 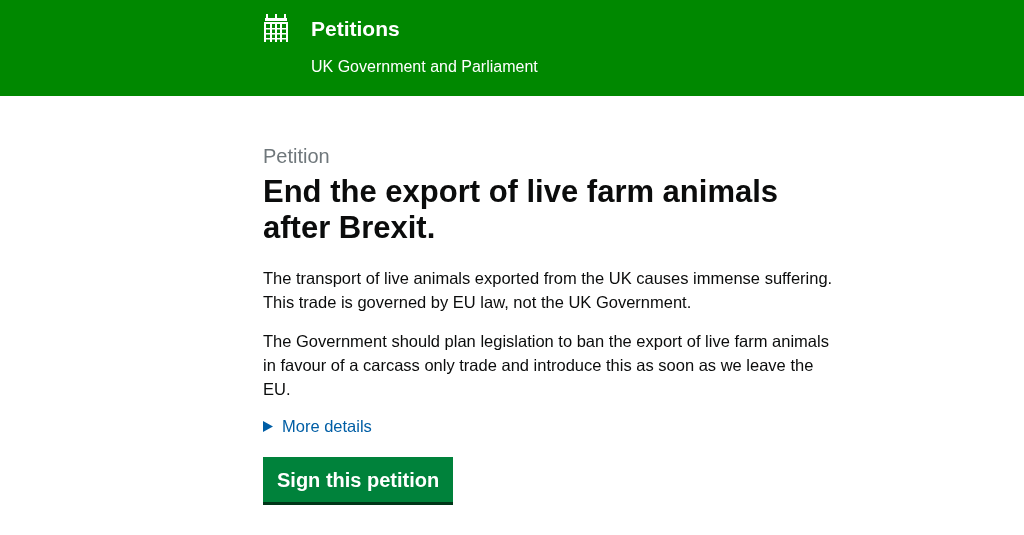 What do you see at coordinates (276, 28) in the screenshot?
I see `portcullis-icon` at bounding box center [276, 28].